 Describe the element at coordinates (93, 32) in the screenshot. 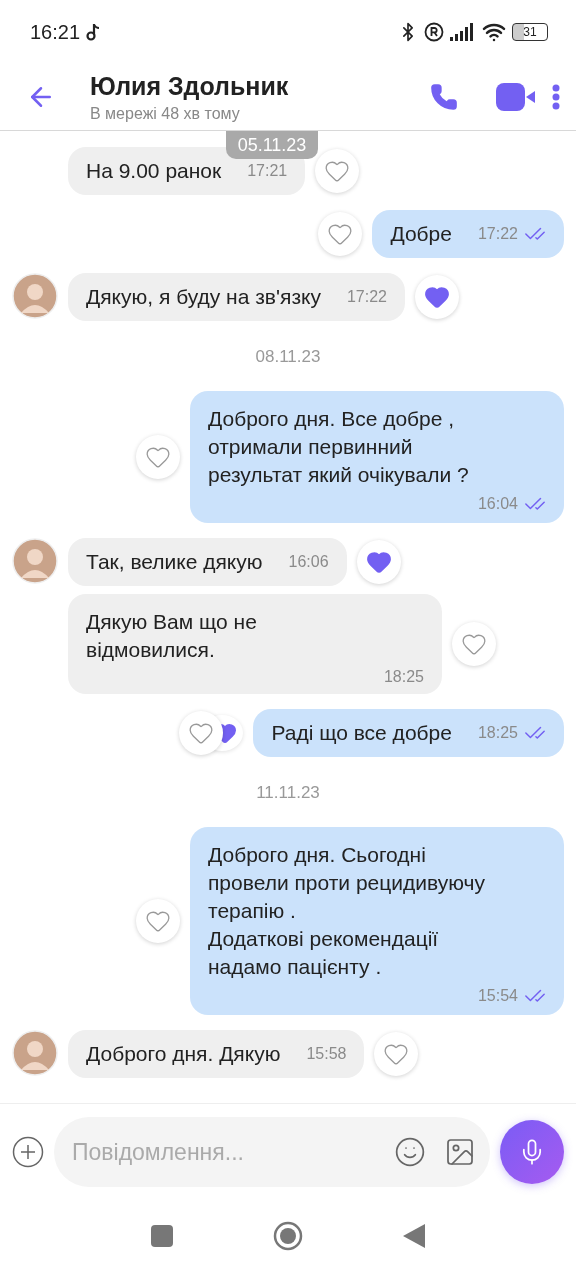

I see `music-note-icon` at that location.